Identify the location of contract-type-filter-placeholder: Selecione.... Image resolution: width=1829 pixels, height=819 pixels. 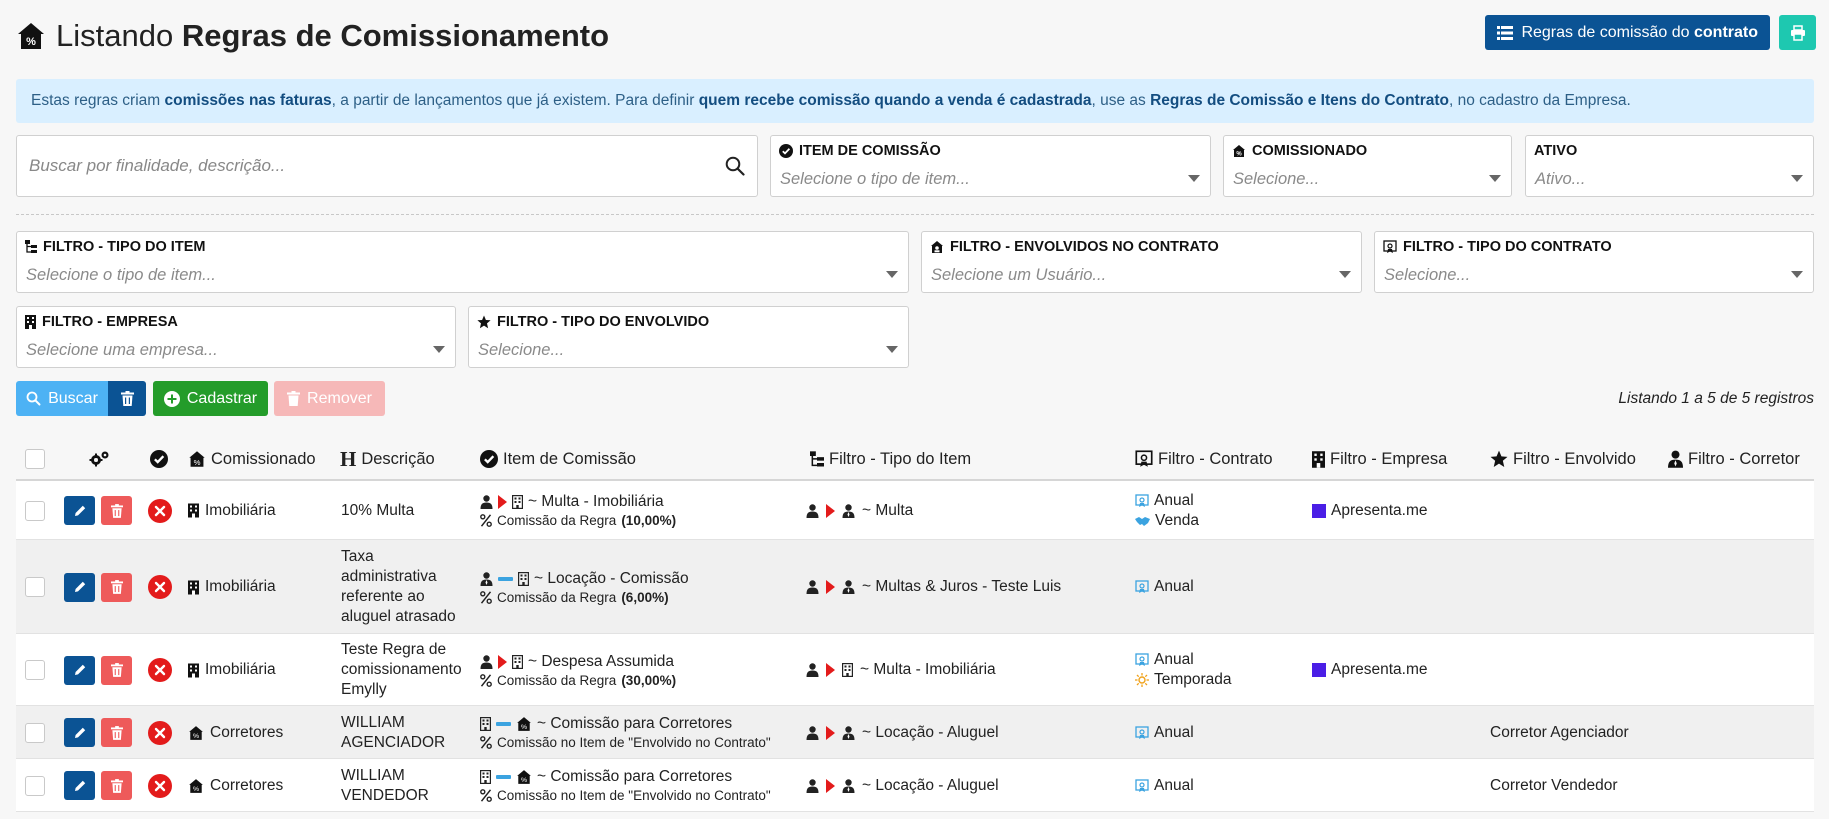
(1427, 275).